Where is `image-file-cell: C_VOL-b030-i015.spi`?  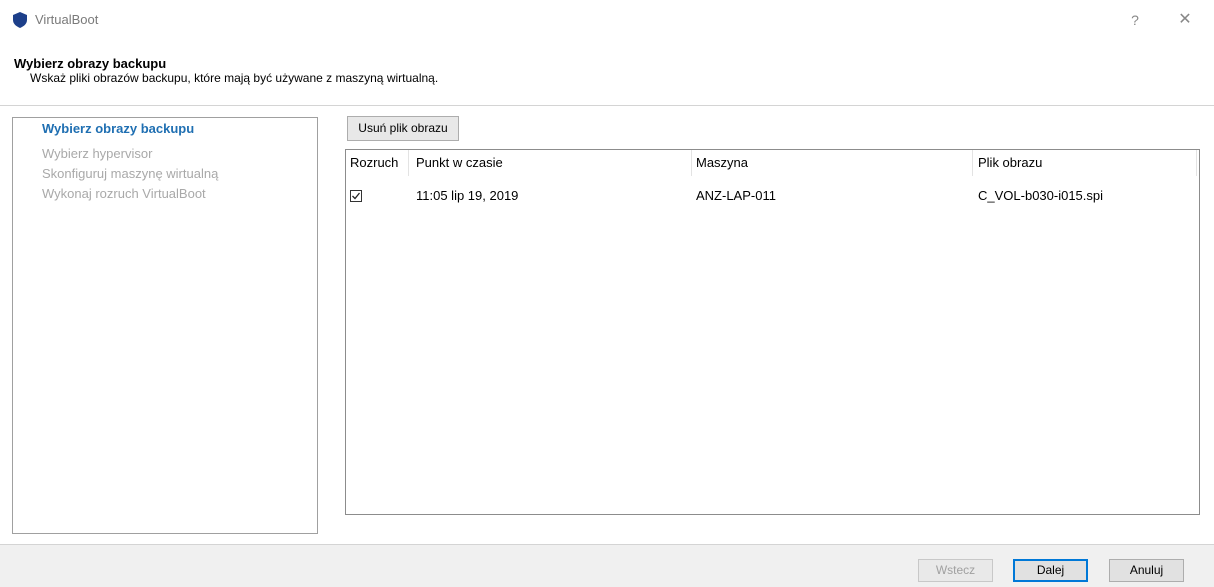
image-file-cell: C_VOL-b030-i015.spi is located at coordinates (1041, 195).